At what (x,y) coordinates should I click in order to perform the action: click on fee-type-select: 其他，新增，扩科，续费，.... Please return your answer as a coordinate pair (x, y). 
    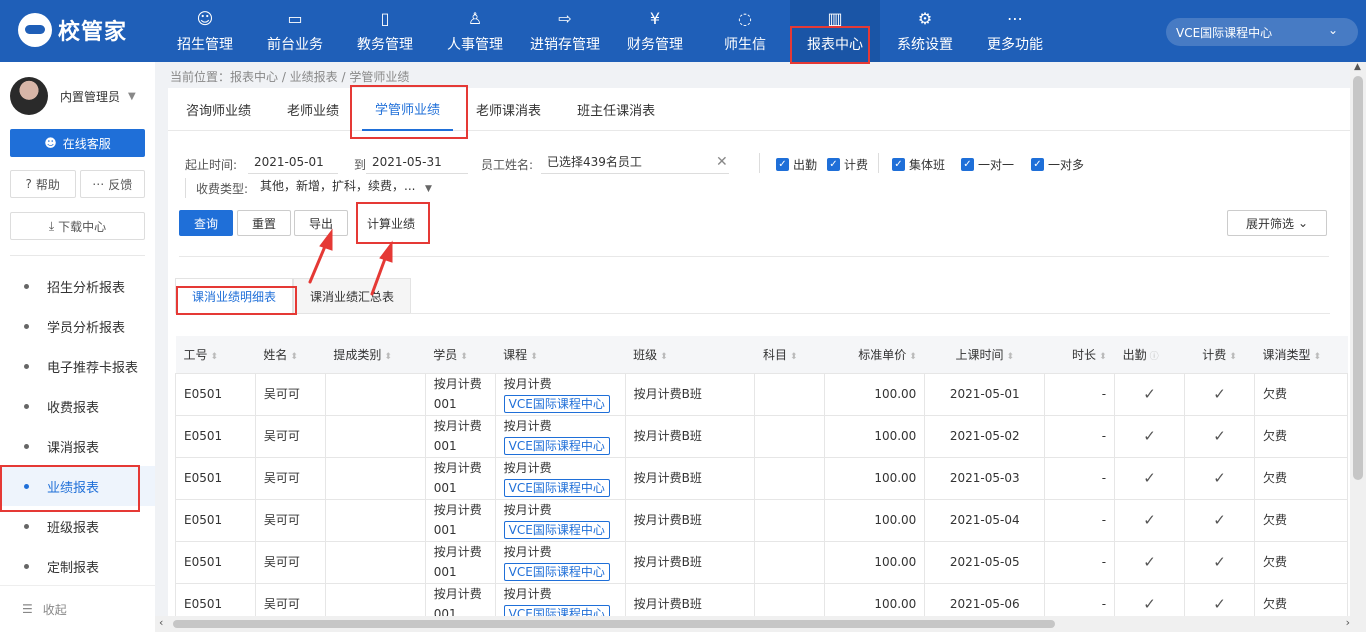
    Looking at the image, I should click on (347, 187).